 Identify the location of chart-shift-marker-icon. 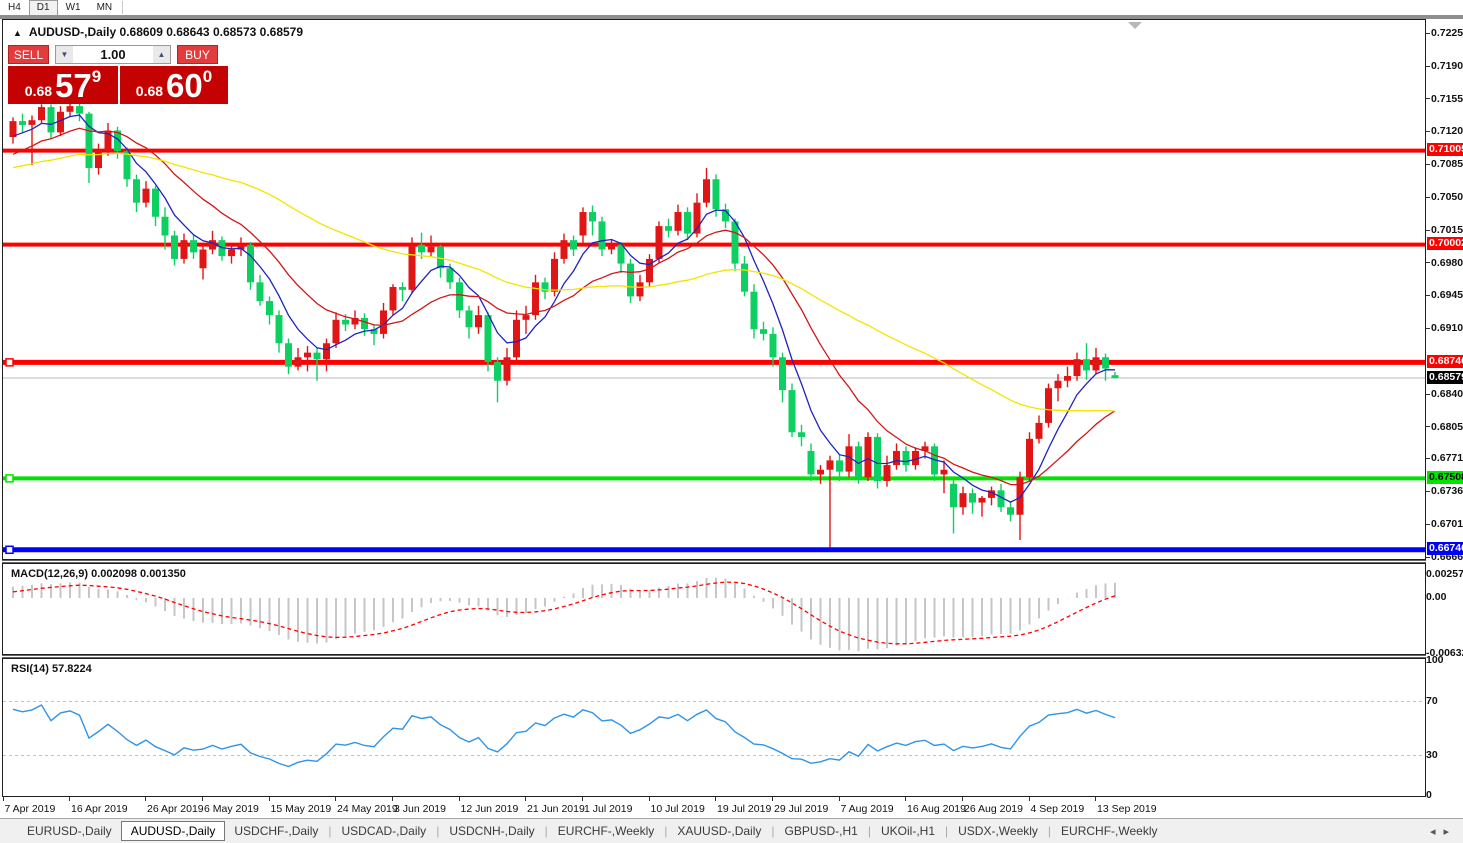
(1135, 25).